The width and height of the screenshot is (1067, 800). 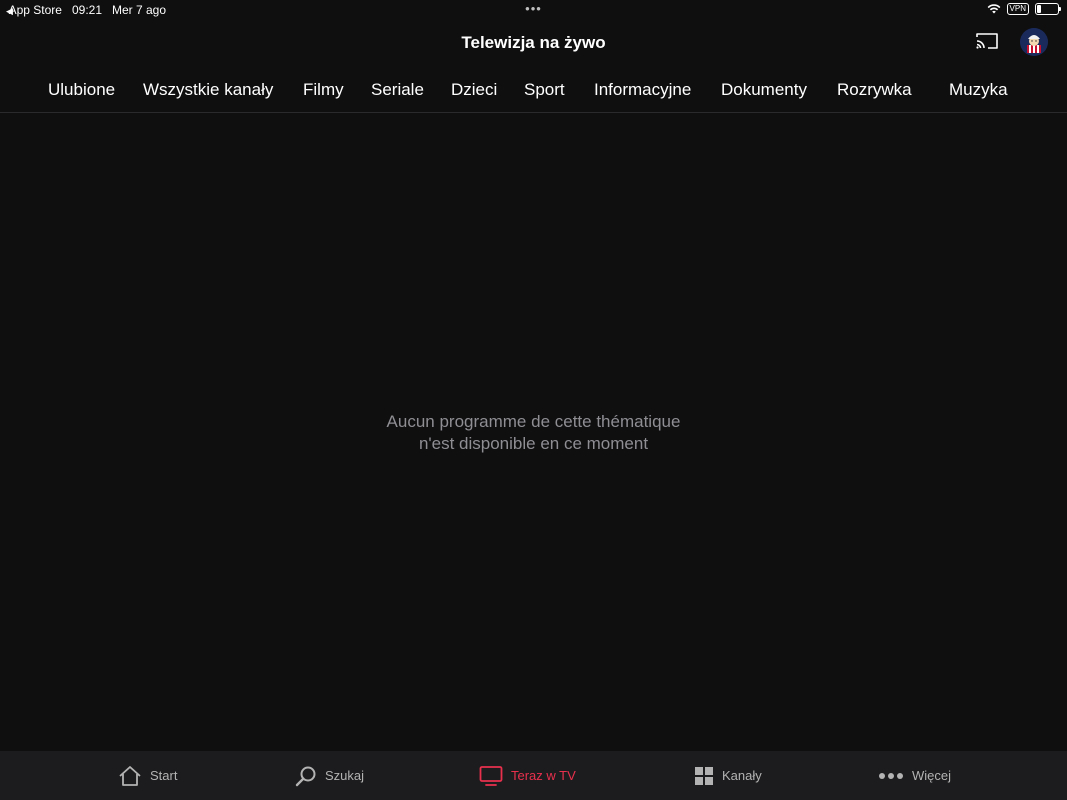 I want to click on bottom-tab-bar: Start Szukaj Teraz w TV Kanały Więcej, so click(x=533, y=775).